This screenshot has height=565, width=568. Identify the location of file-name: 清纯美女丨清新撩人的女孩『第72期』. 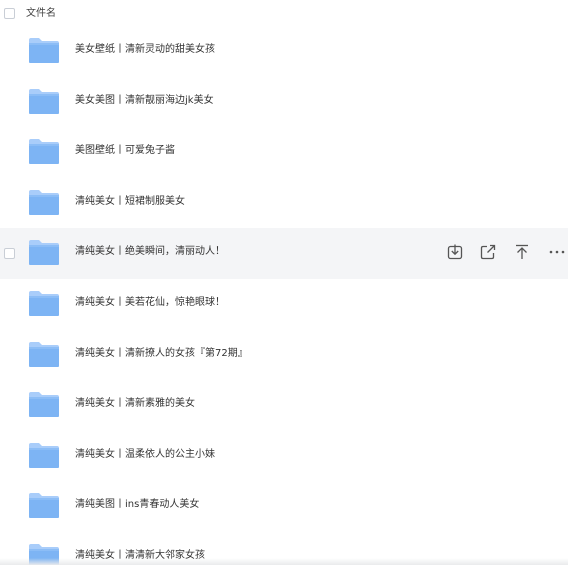
(161, 354).